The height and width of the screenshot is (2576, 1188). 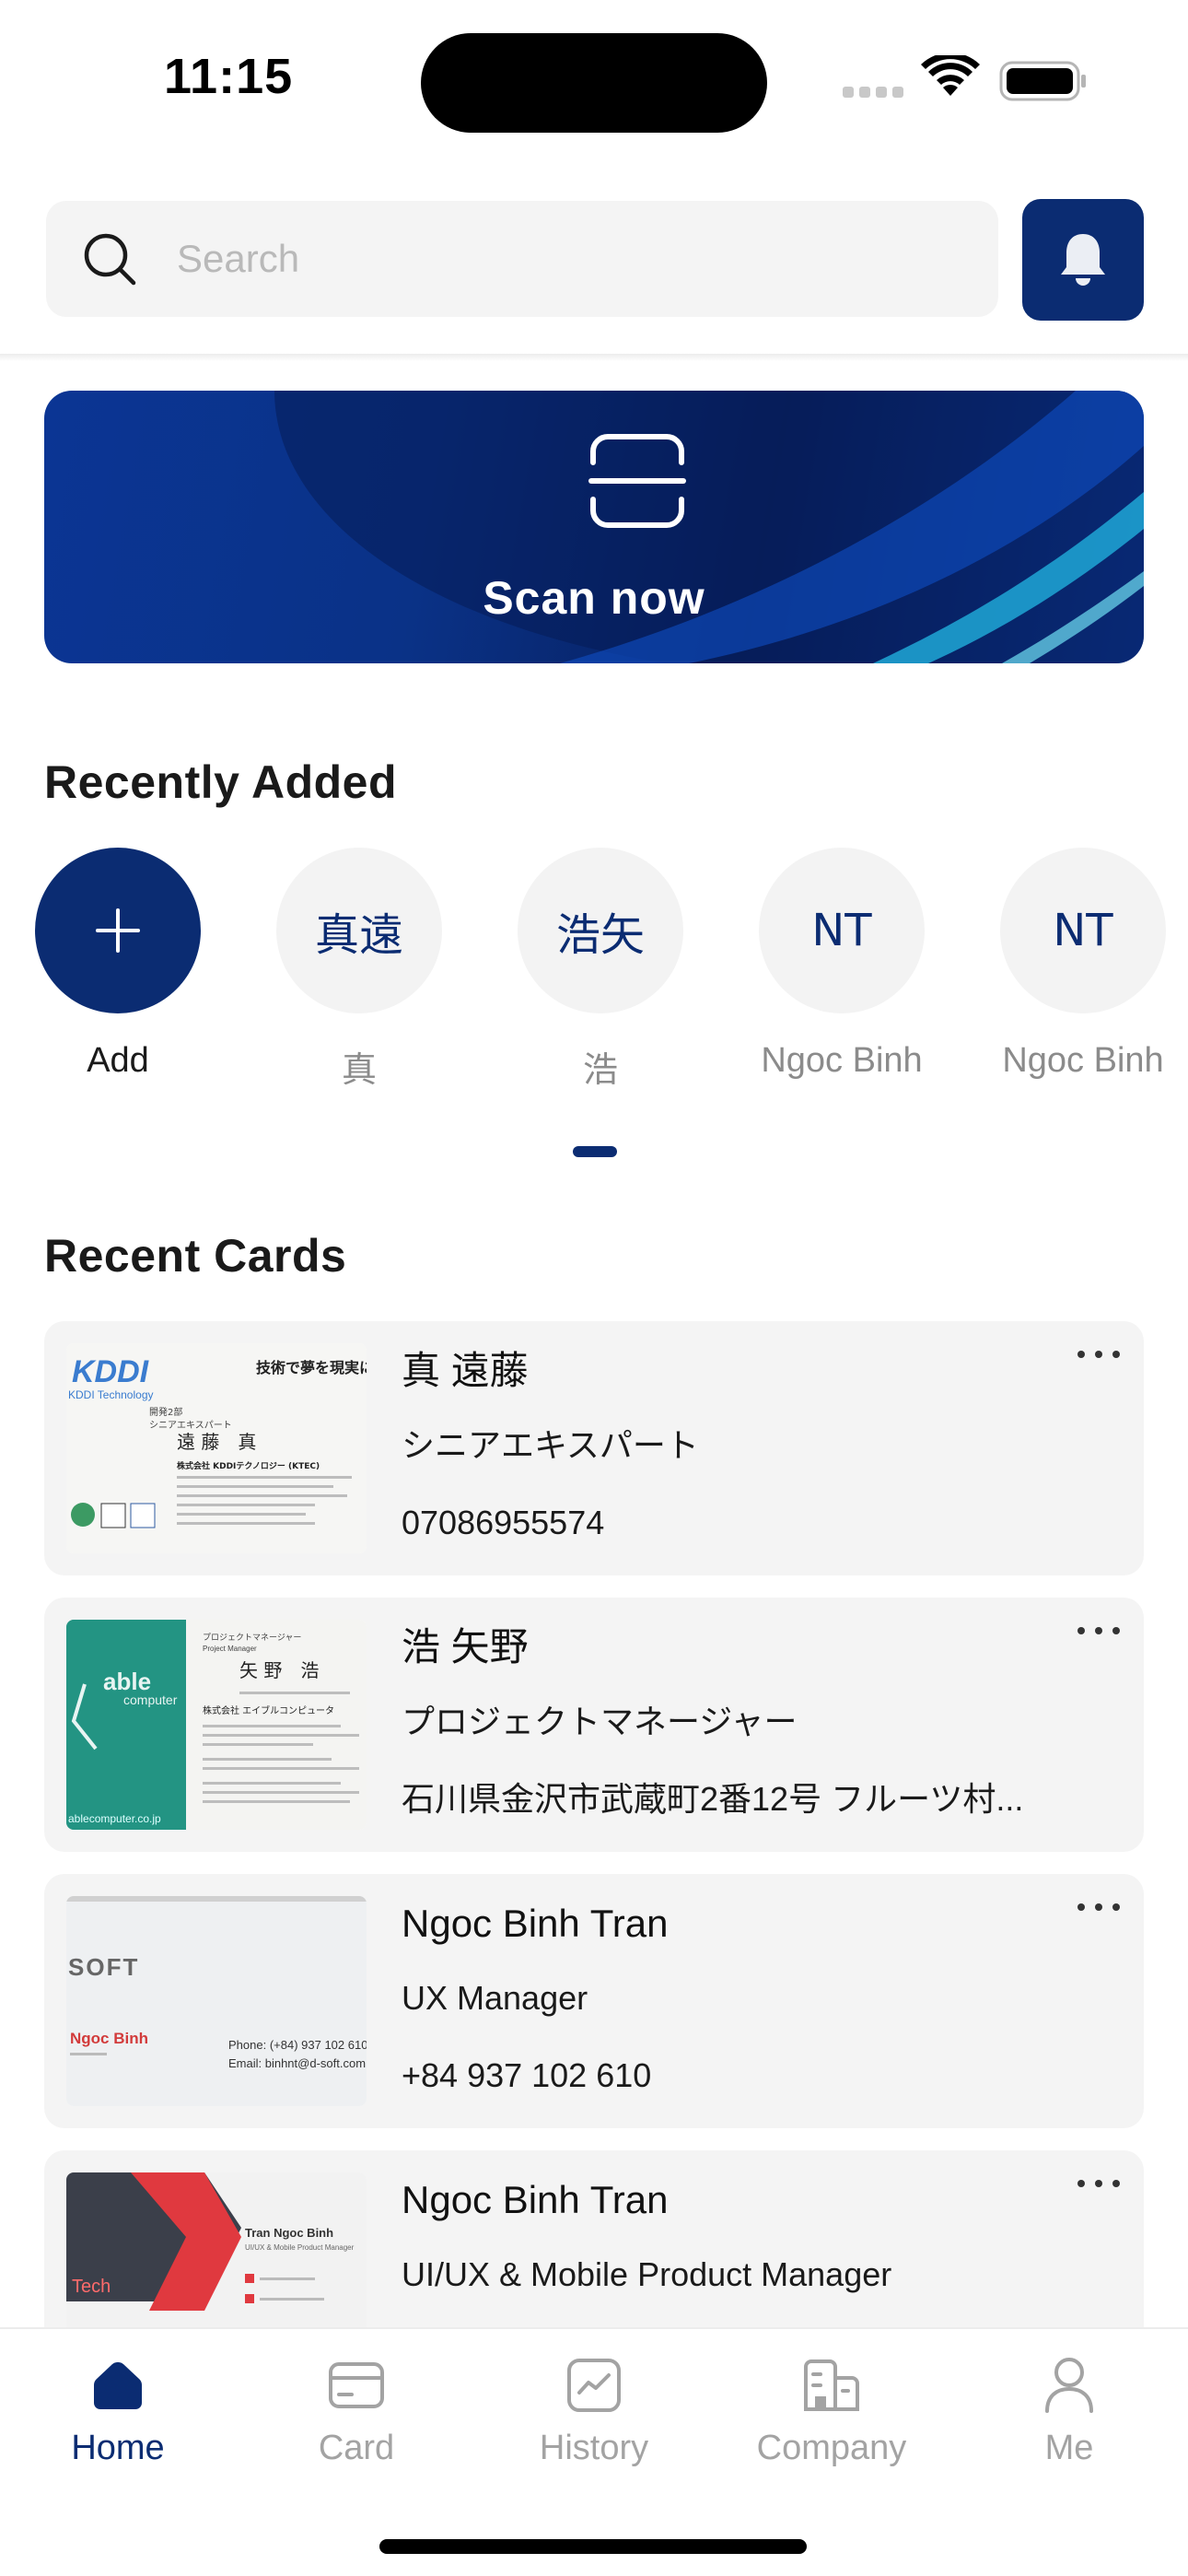 What do you see at coordinates (118, 2448) in the screenshot?
I see `tab-label: Home` at bounding box center [118, 2448].